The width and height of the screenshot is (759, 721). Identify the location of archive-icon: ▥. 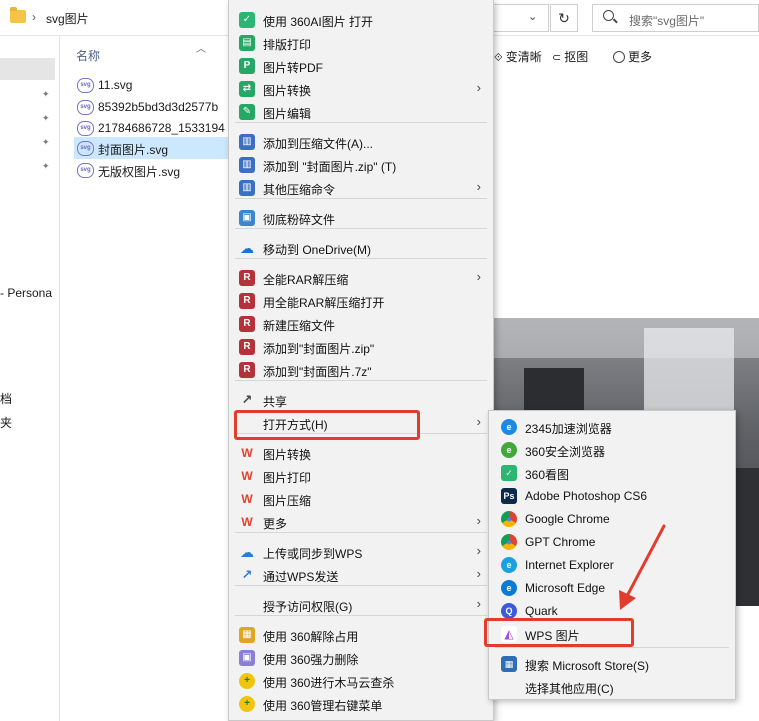
(247, 142).